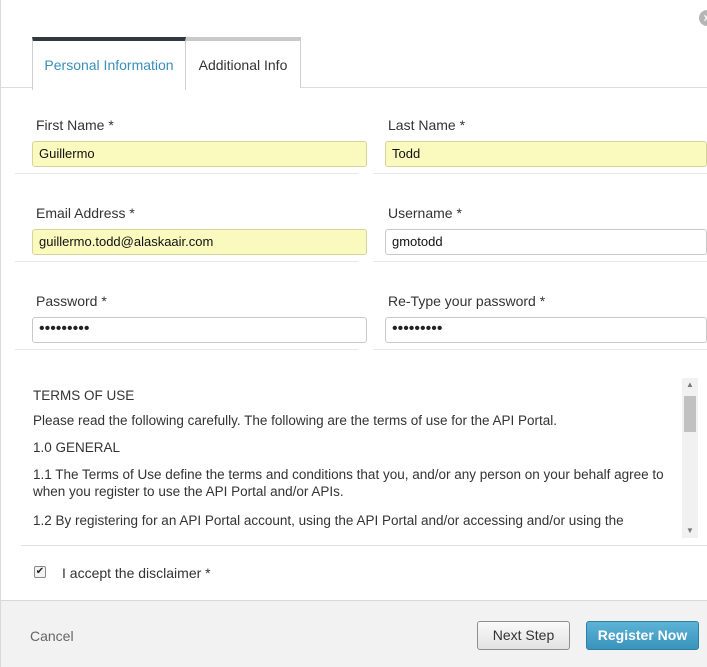 This screenshot has width=707, height=667. I want to click on dialog-footer: Cancel Next Step Register Now, so click(354, 633).